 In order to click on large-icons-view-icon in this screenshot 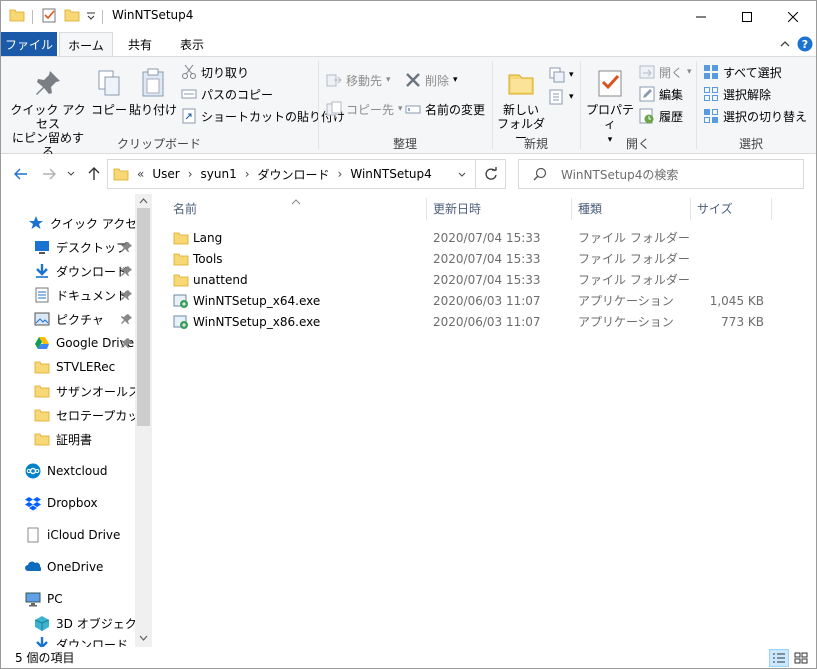, I will do `click(801, 658)`.